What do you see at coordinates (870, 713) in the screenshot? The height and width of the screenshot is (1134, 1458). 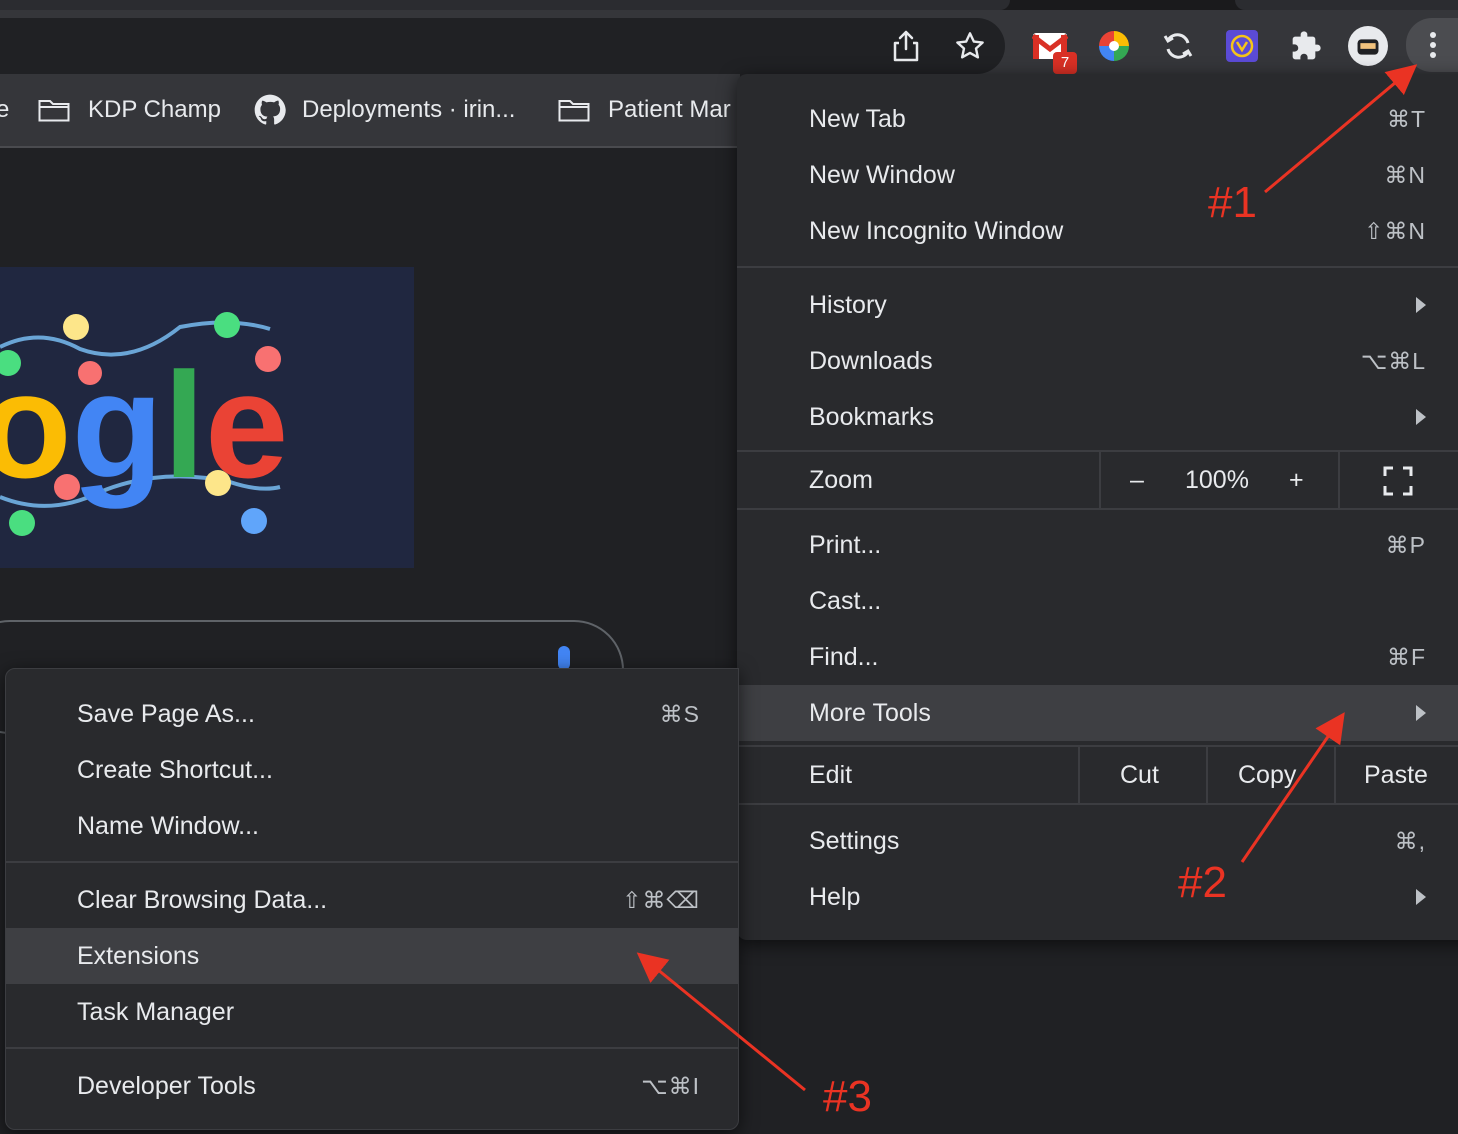 I see `menu-item-label: More Tools` at bounding box center [870, 713].